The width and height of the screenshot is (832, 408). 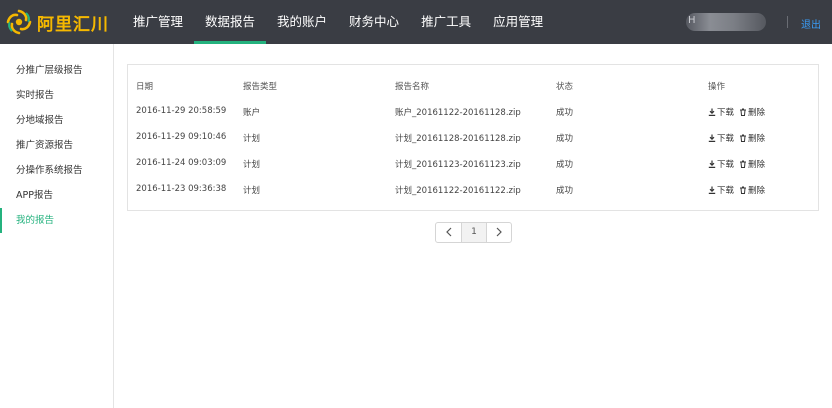 I want to click on sidebar-item-level-report: 分推广层级报告, so click(x=56, y=70).